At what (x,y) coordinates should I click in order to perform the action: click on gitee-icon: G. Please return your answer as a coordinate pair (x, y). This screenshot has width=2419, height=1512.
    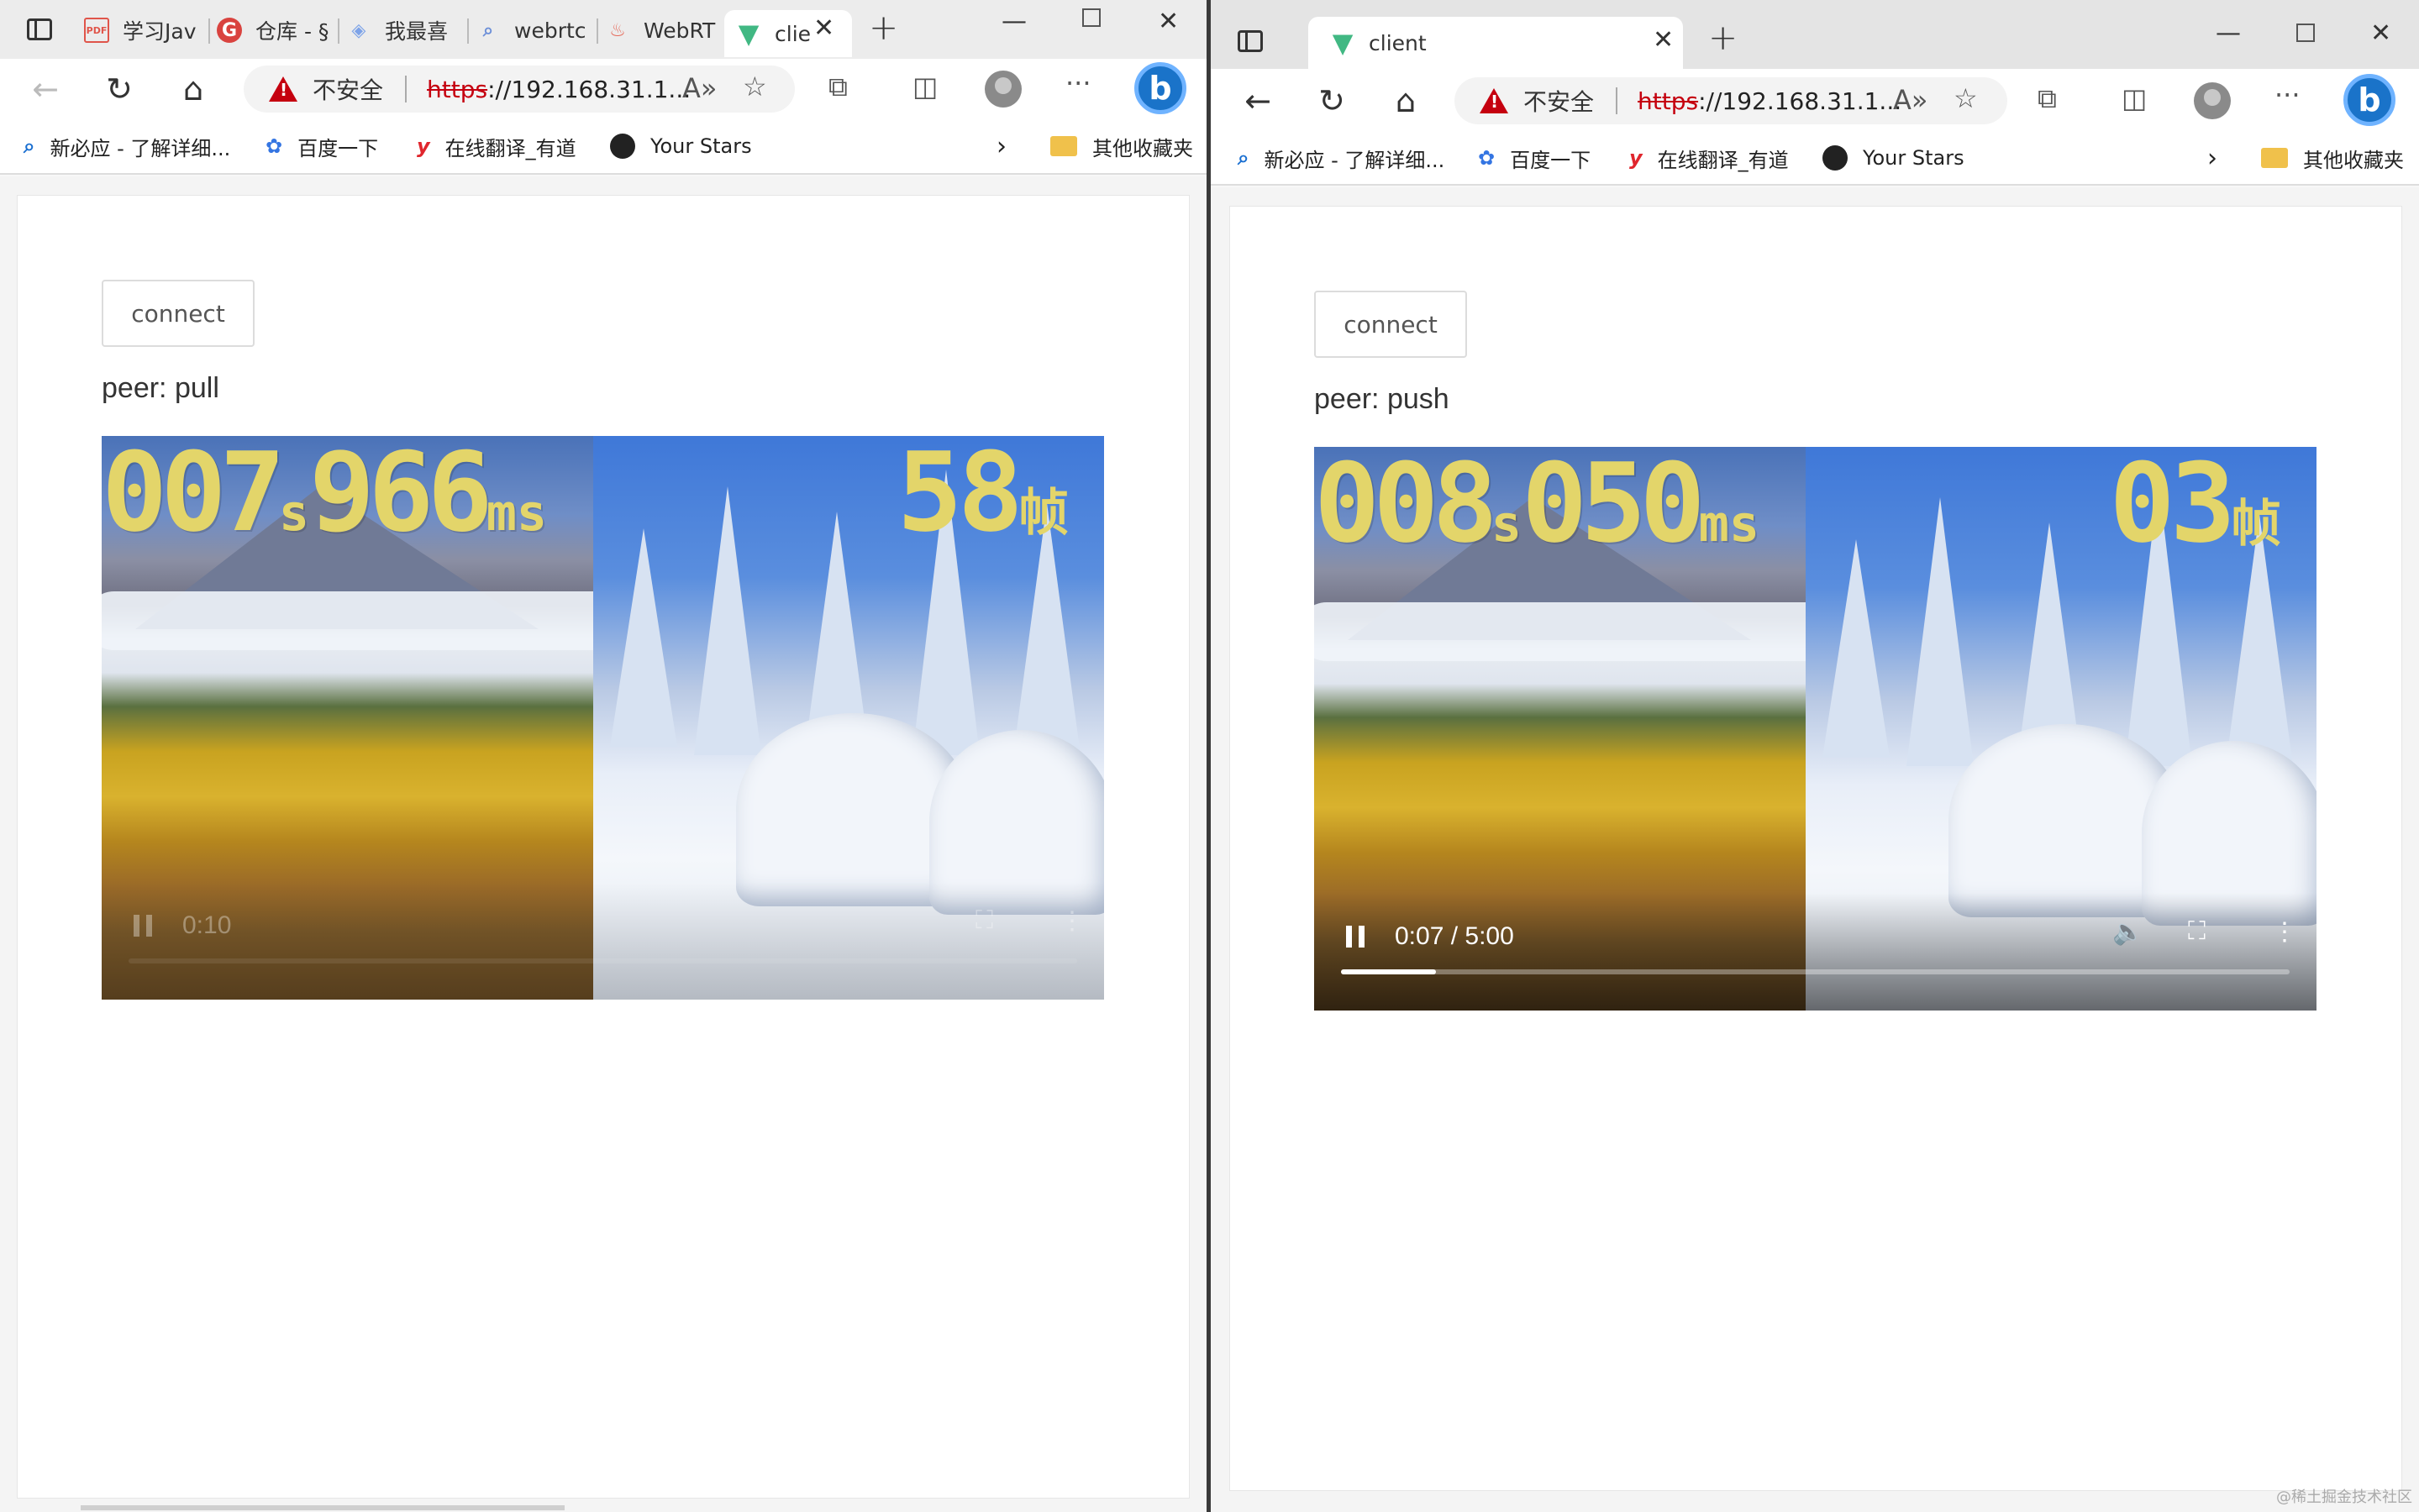
    Looking at the image, I should click on (229, 30).